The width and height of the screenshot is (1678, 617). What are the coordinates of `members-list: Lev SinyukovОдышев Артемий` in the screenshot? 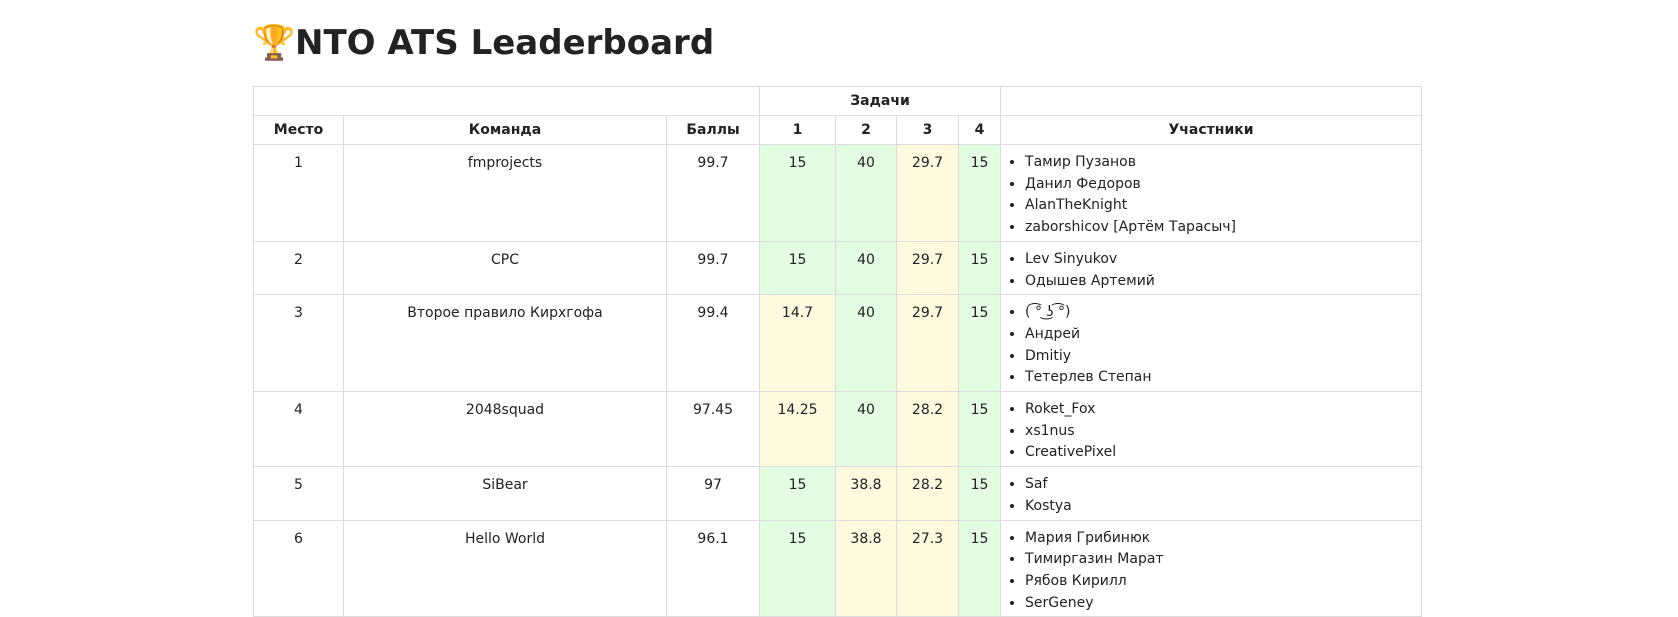 It's located at (1211, 270).